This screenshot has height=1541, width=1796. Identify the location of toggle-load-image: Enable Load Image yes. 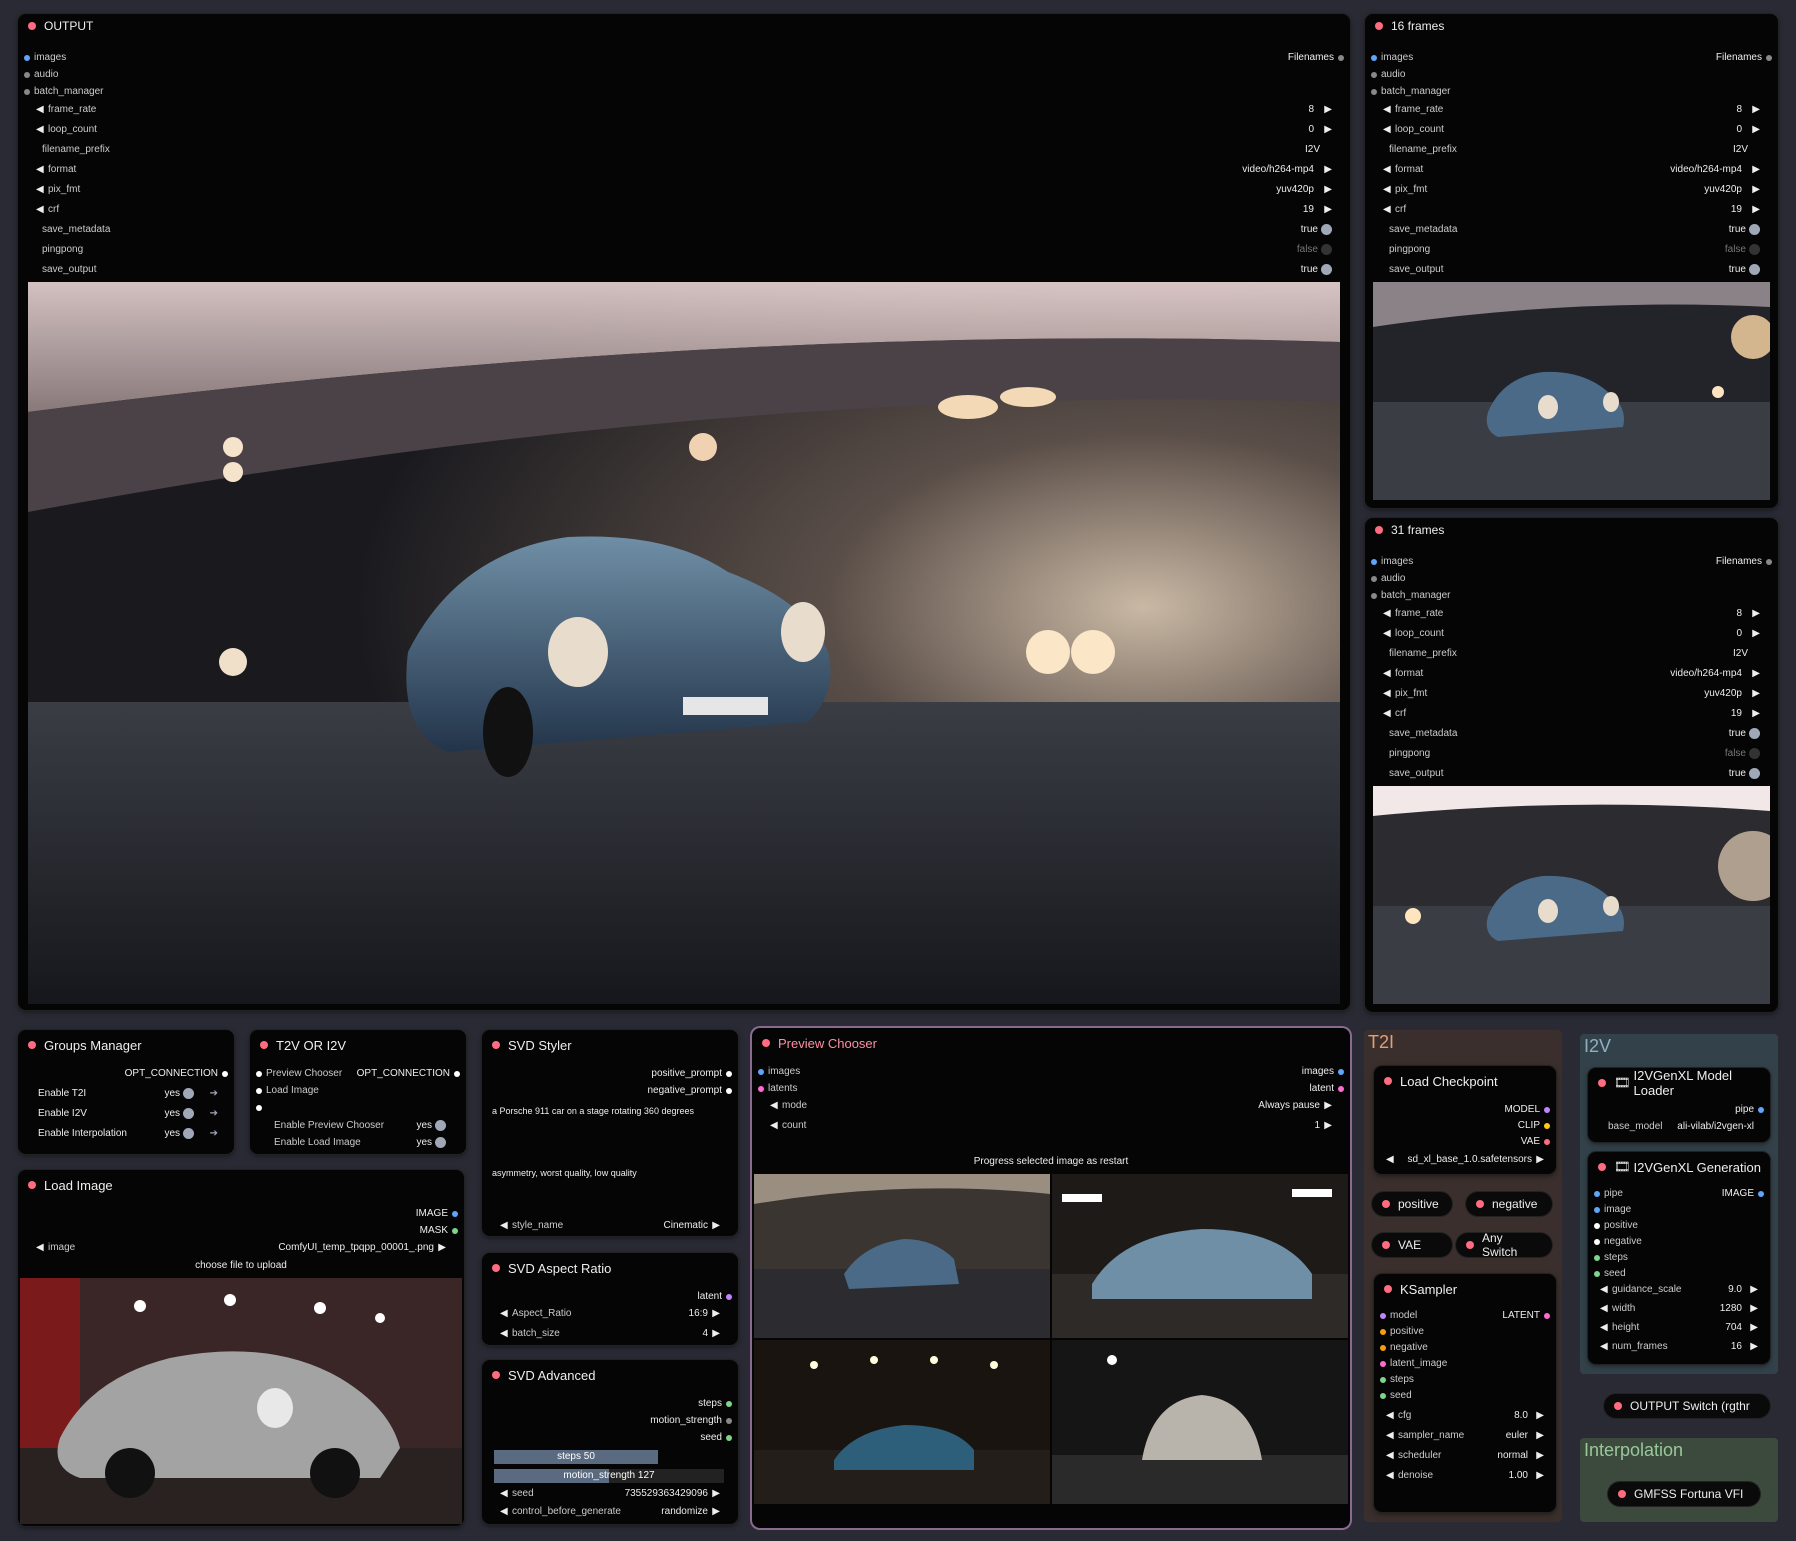
(358, 1144).